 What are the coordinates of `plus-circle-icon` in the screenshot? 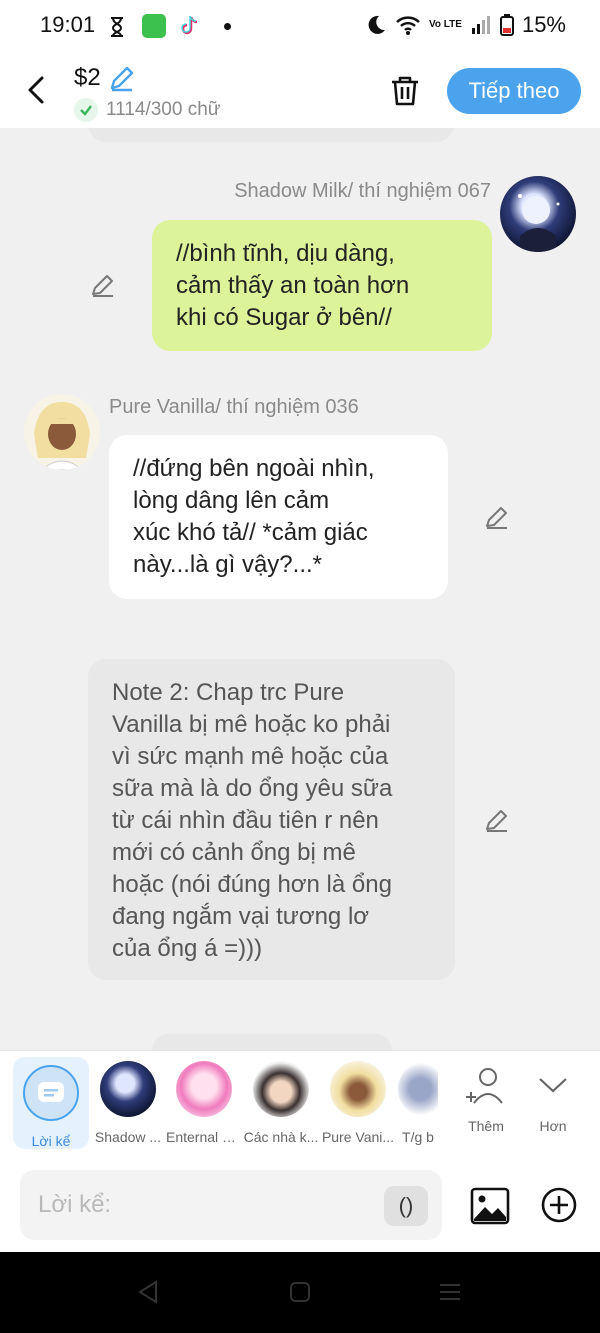 It's located at (559, 1205).